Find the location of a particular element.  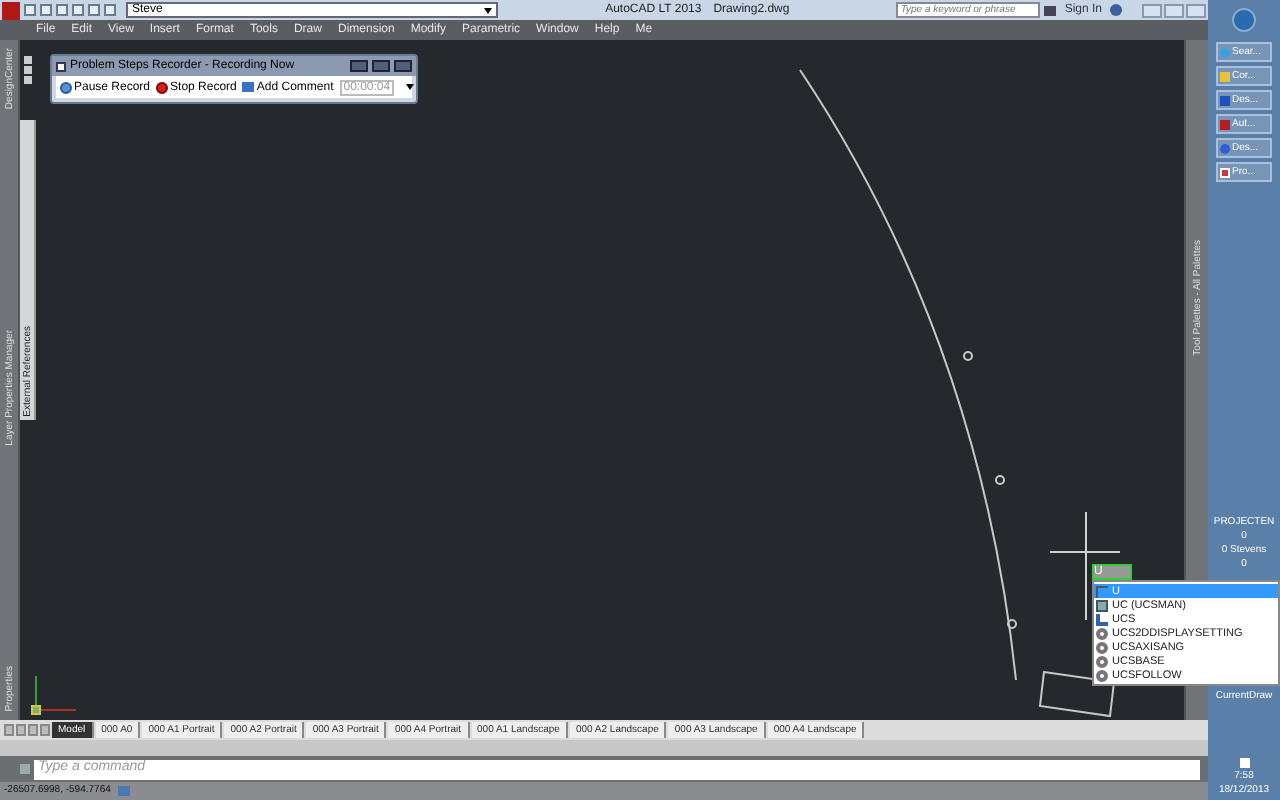

recorder-app-icon is located at coordinates (61, 66).